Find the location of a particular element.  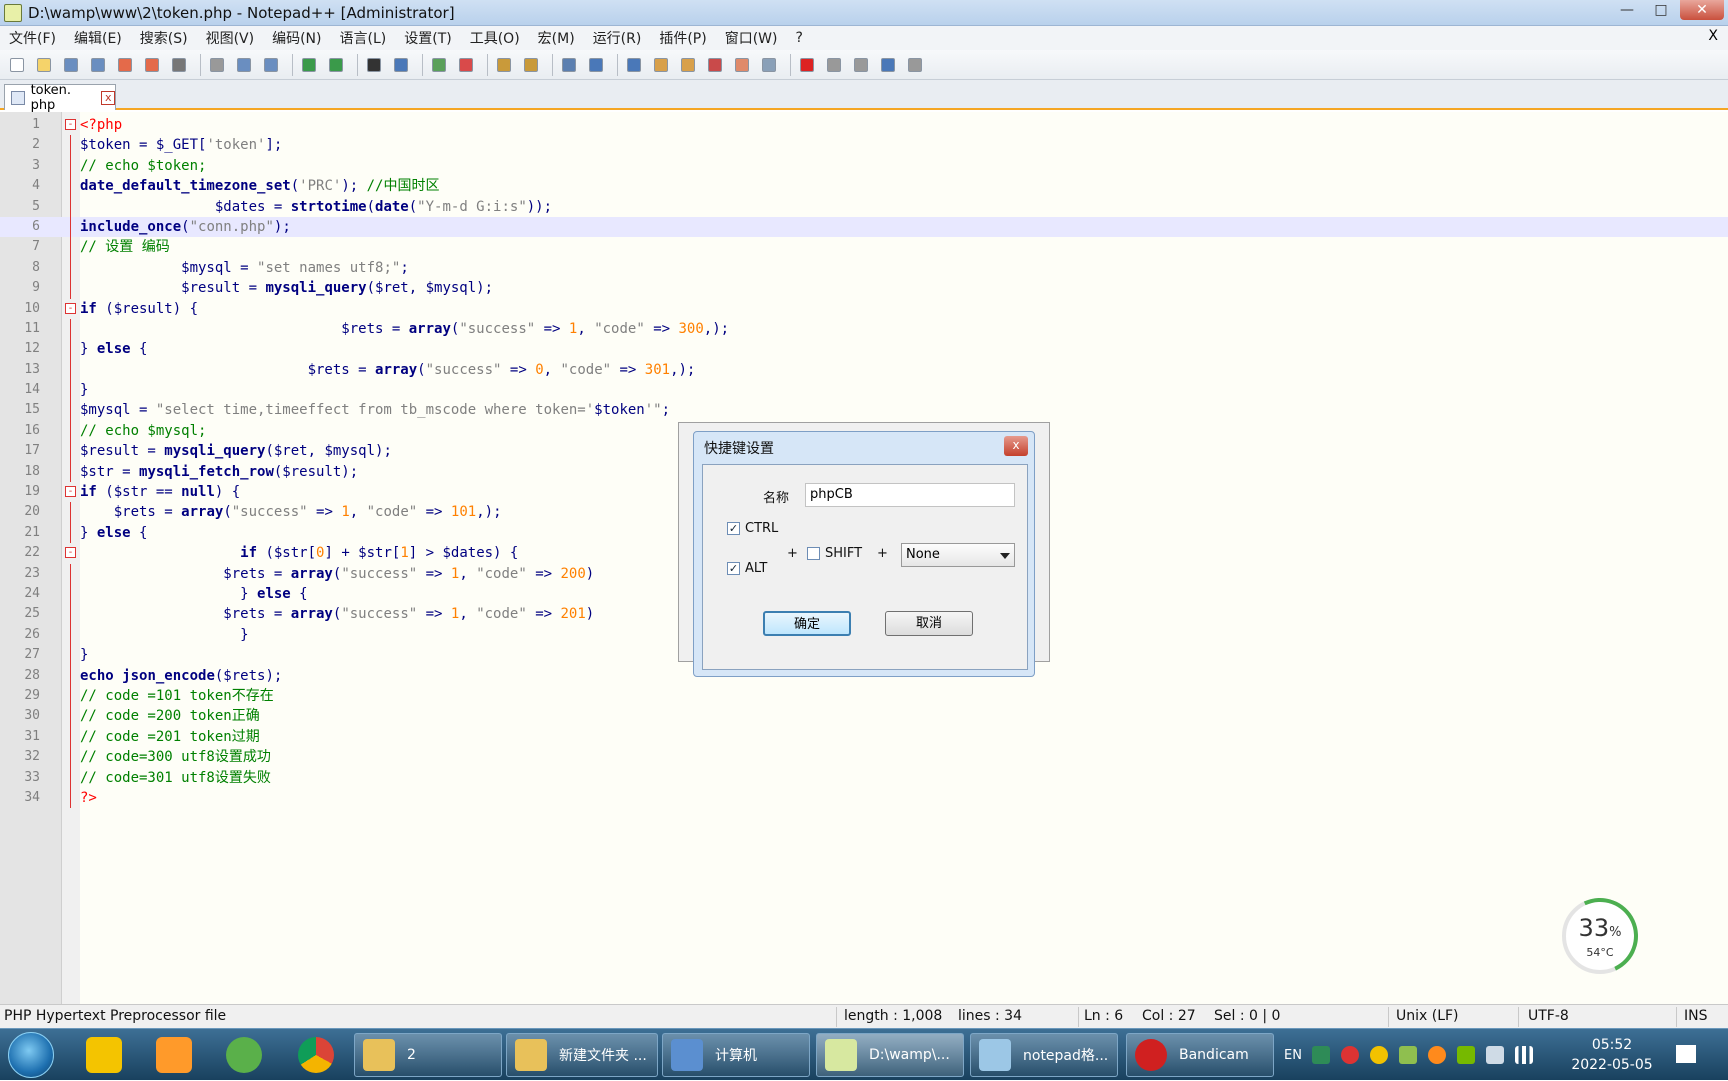

code-line: 10 - if ($result) { is located at coordinates (864, 309).